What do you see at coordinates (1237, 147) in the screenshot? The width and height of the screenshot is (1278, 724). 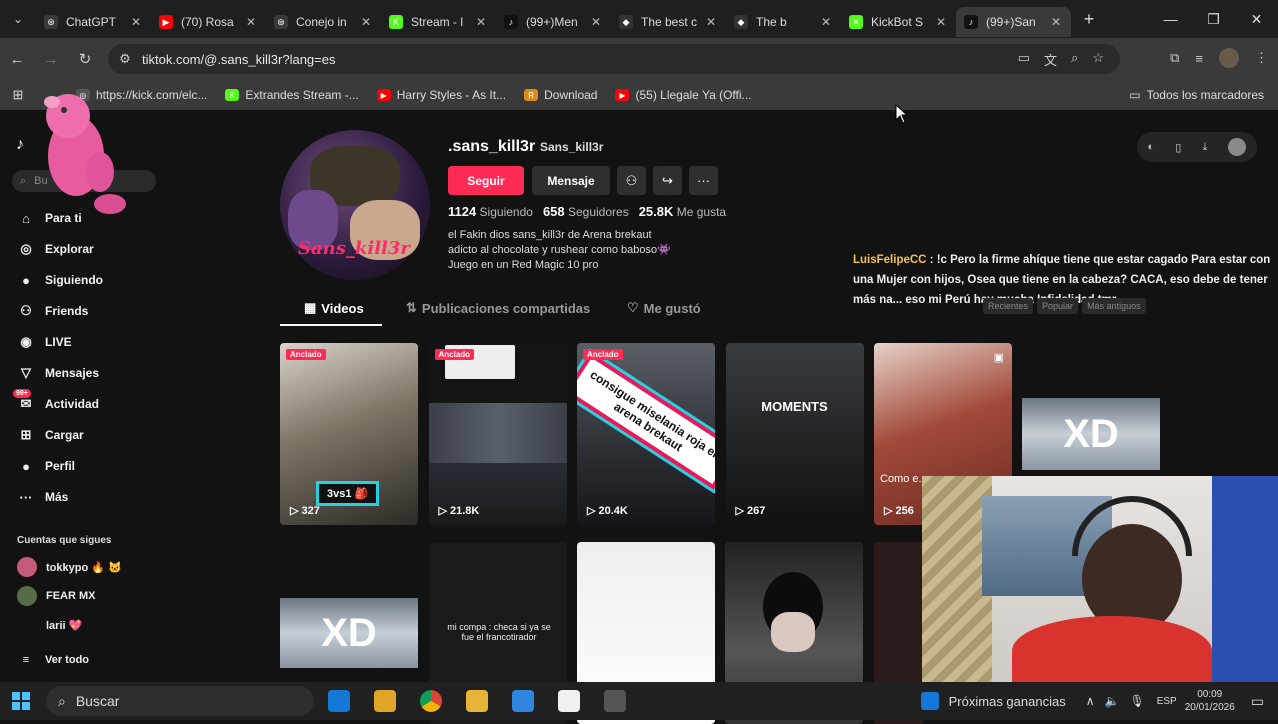 I see `account-avatar-icon` at bounding box center [1237, 147].